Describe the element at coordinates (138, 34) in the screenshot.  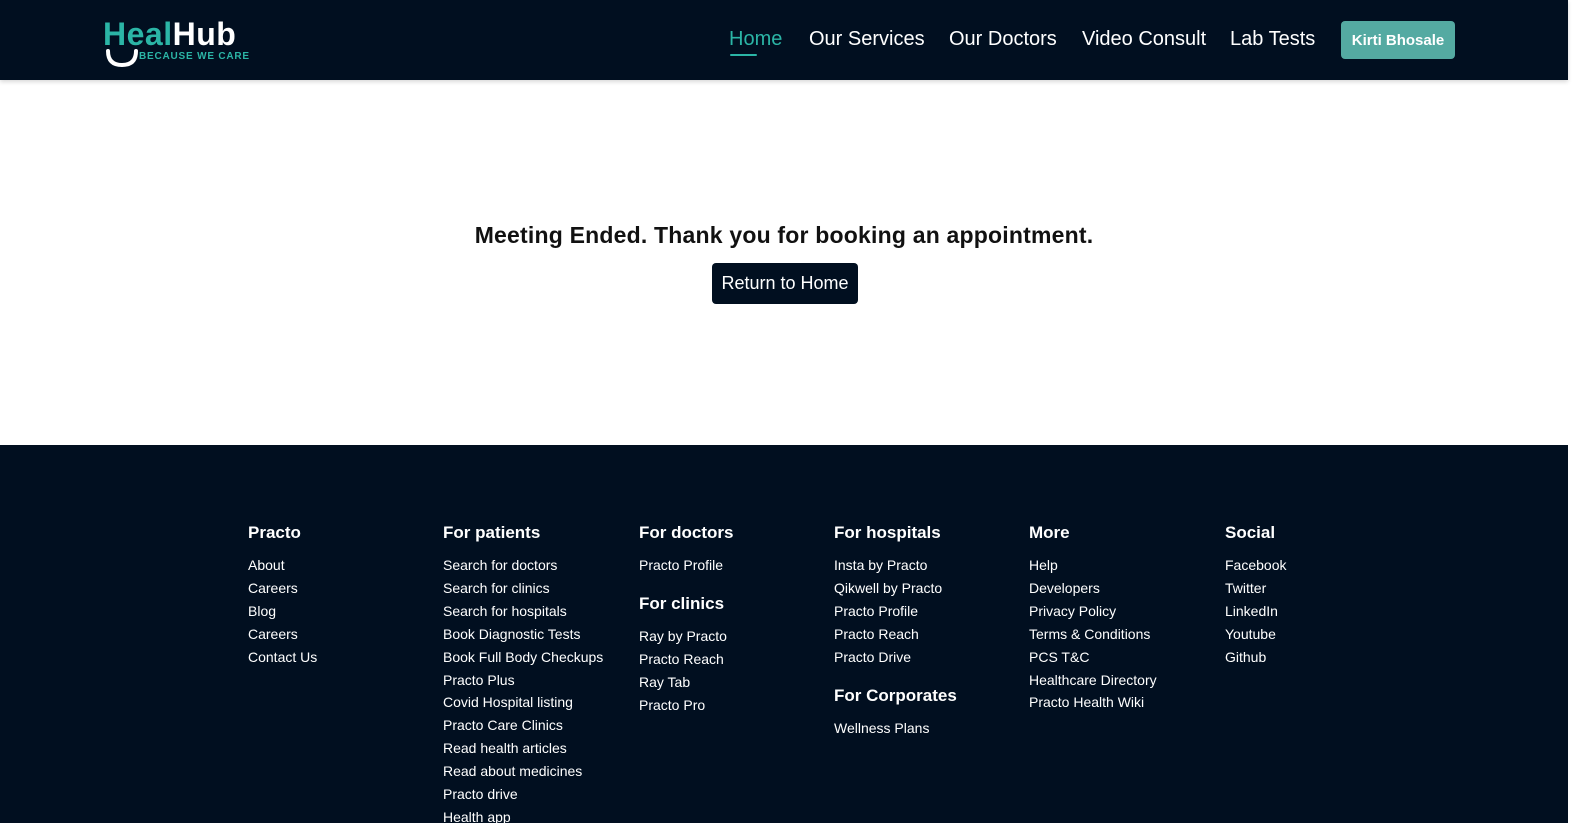
I see `logo-heal: Heal` at that location.